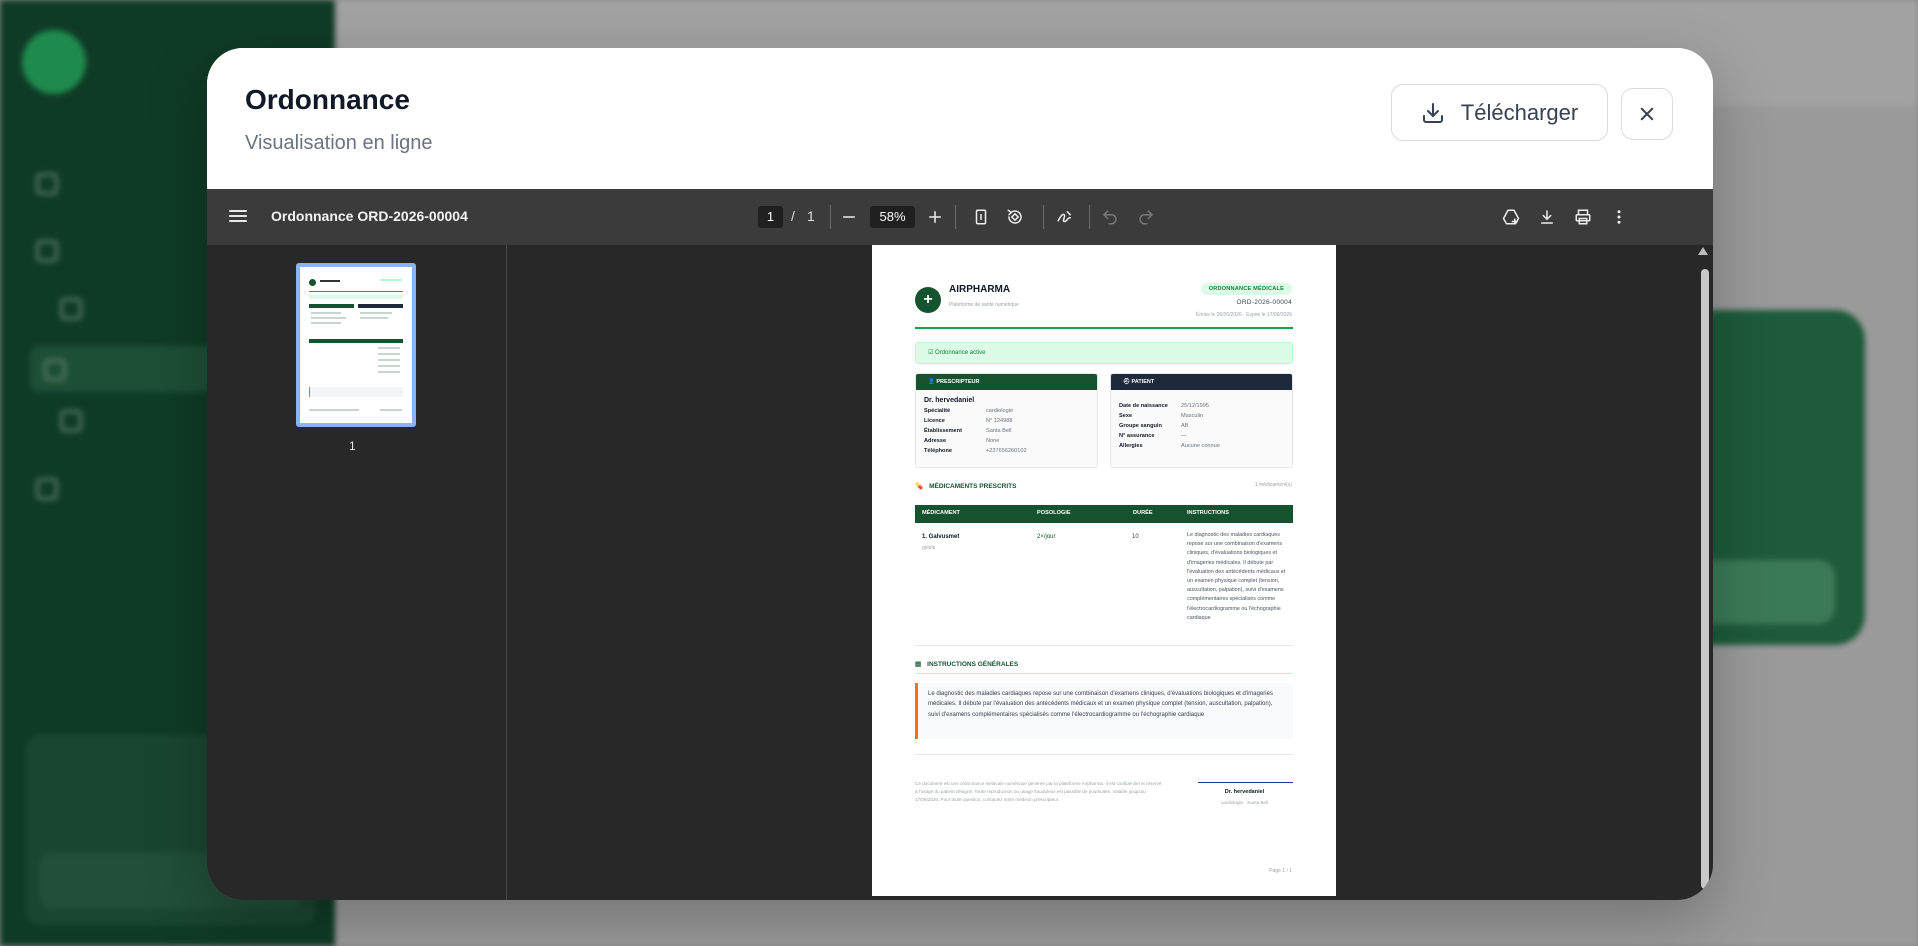  I want to click on scrollbar-thumb, so click(1705, 579).